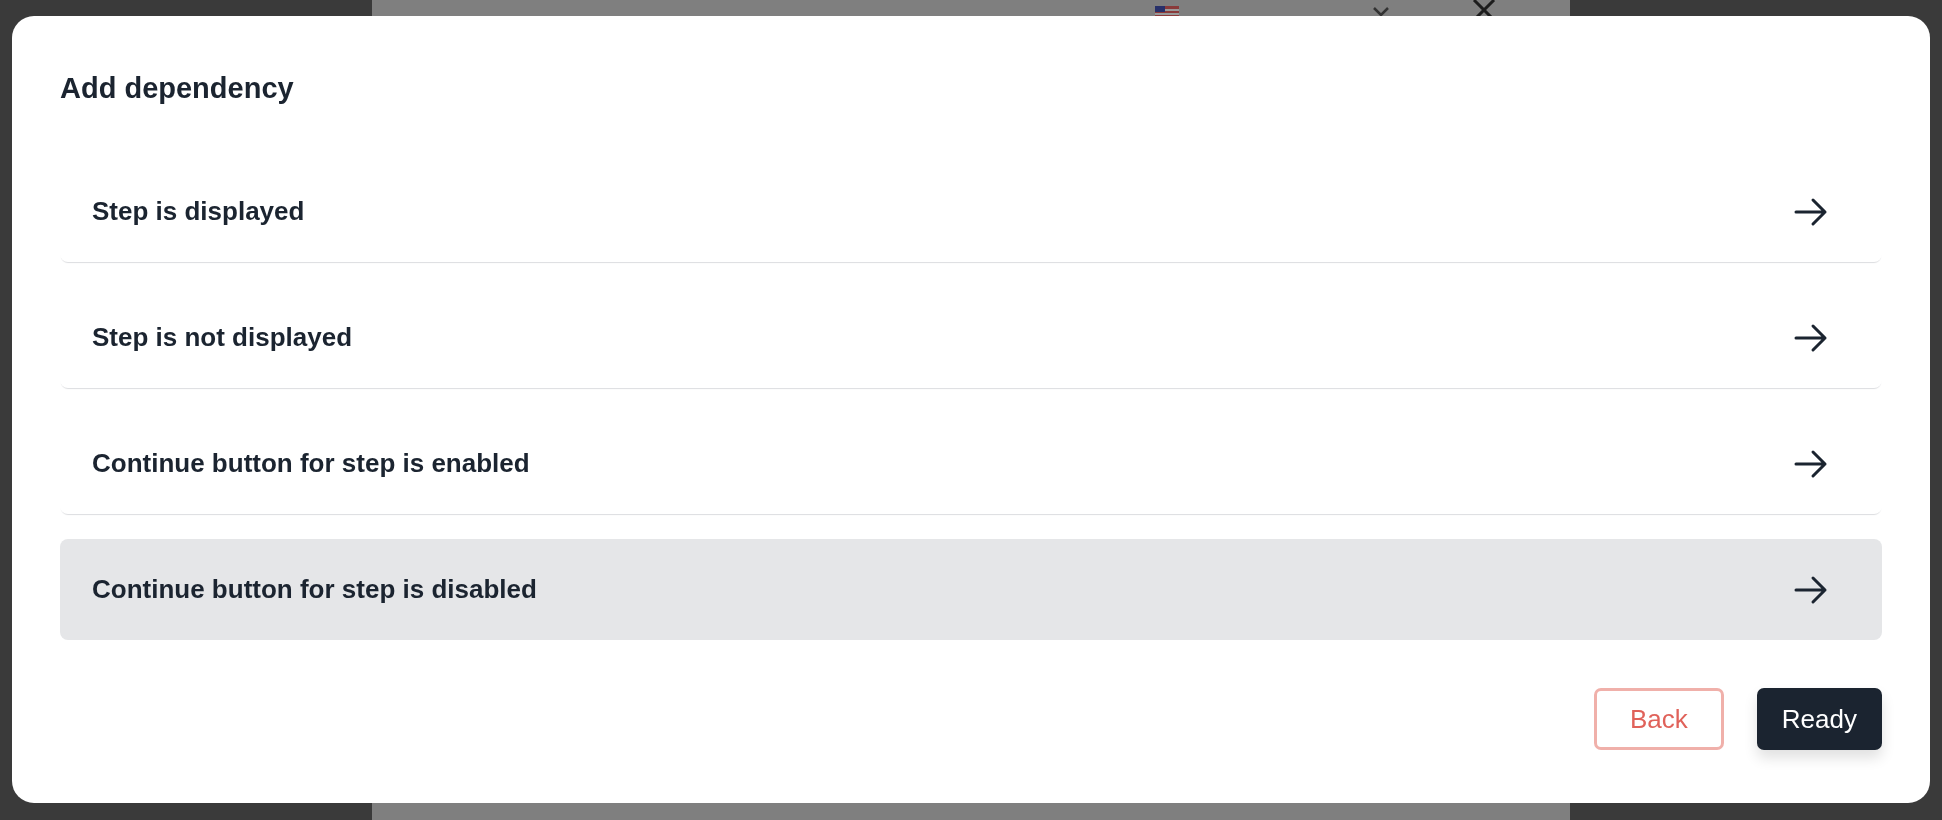 This screenshot has height=820, width=1942. Describe the element at coordinates (1167, 11) in the screenshot. I see `flag-icon` at that location.